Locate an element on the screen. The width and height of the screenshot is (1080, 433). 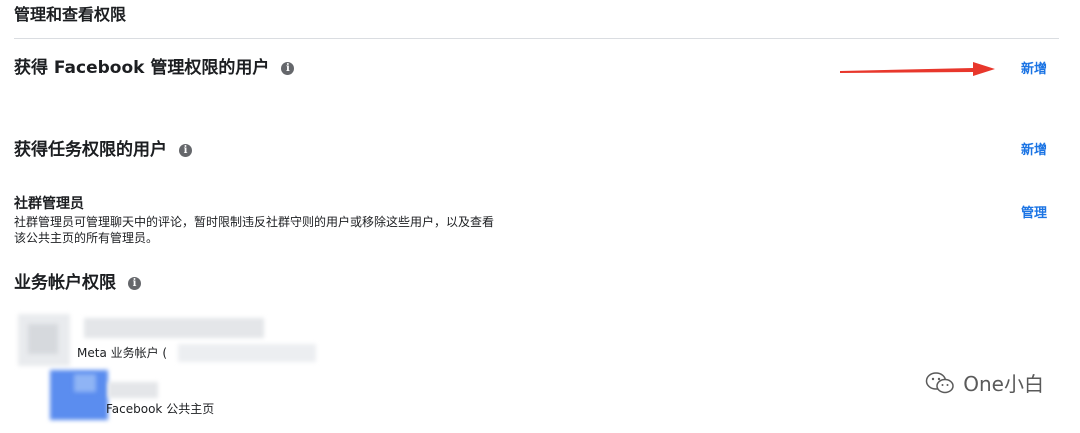
facebook-admins-title: 获得 Facebook 管理权限的用户 is located at coordinates (142, 68).